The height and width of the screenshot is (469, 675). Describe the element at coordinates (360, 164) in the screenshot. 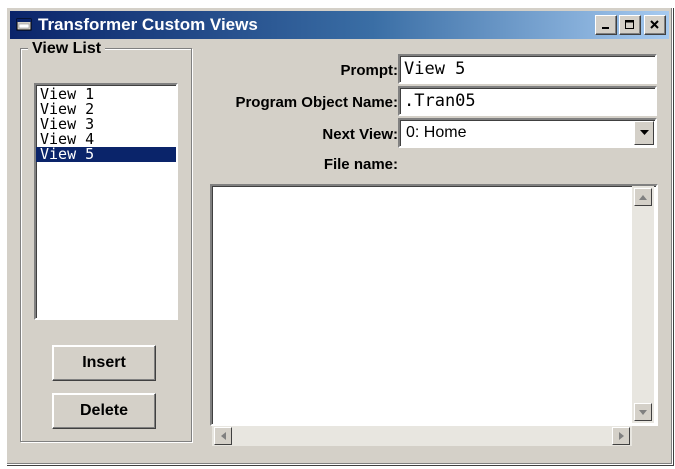

I see `file-name-label: File name:` at that location.